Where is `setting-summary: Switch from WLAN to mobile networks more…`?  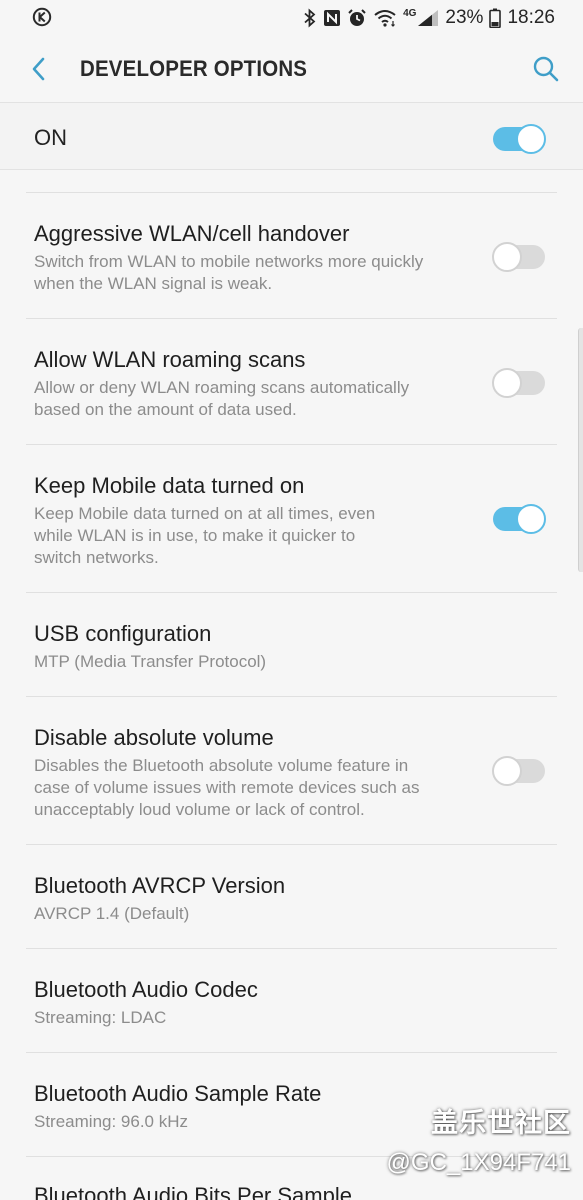
setting-summary: Switch from WLAN to mobile networks more… is located at coordinates (254, 273).